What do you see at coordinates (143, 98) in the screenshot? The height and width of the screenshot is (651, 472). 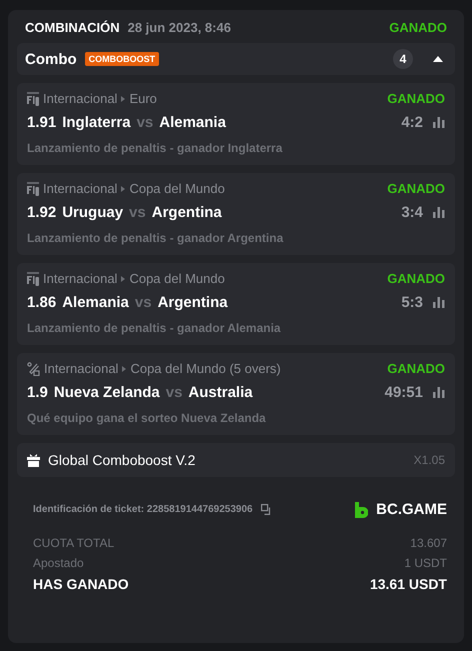 I see `league-label: Euro` at bounding box center [143, 98].